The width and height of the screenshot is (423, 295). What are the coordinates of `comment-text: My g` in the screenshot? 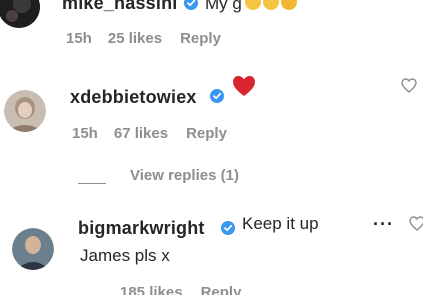 It's located at (223, 6).